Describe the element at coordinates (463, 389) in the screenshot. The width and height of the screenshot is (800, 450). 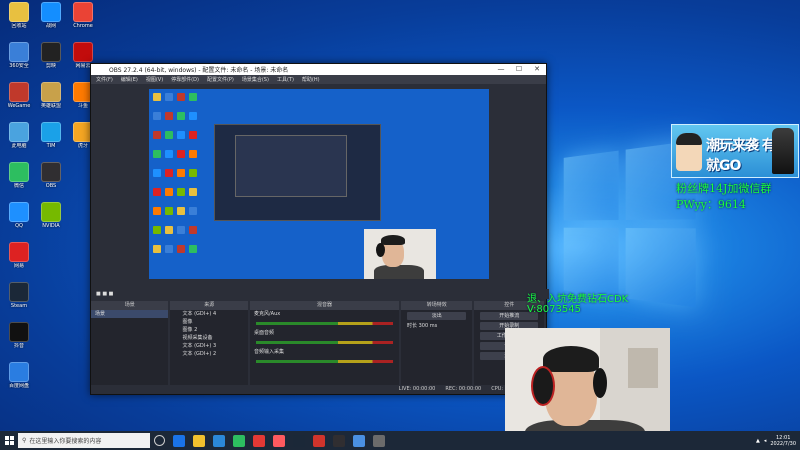
I see `rec-time: REC: 00:00:00` at that location.